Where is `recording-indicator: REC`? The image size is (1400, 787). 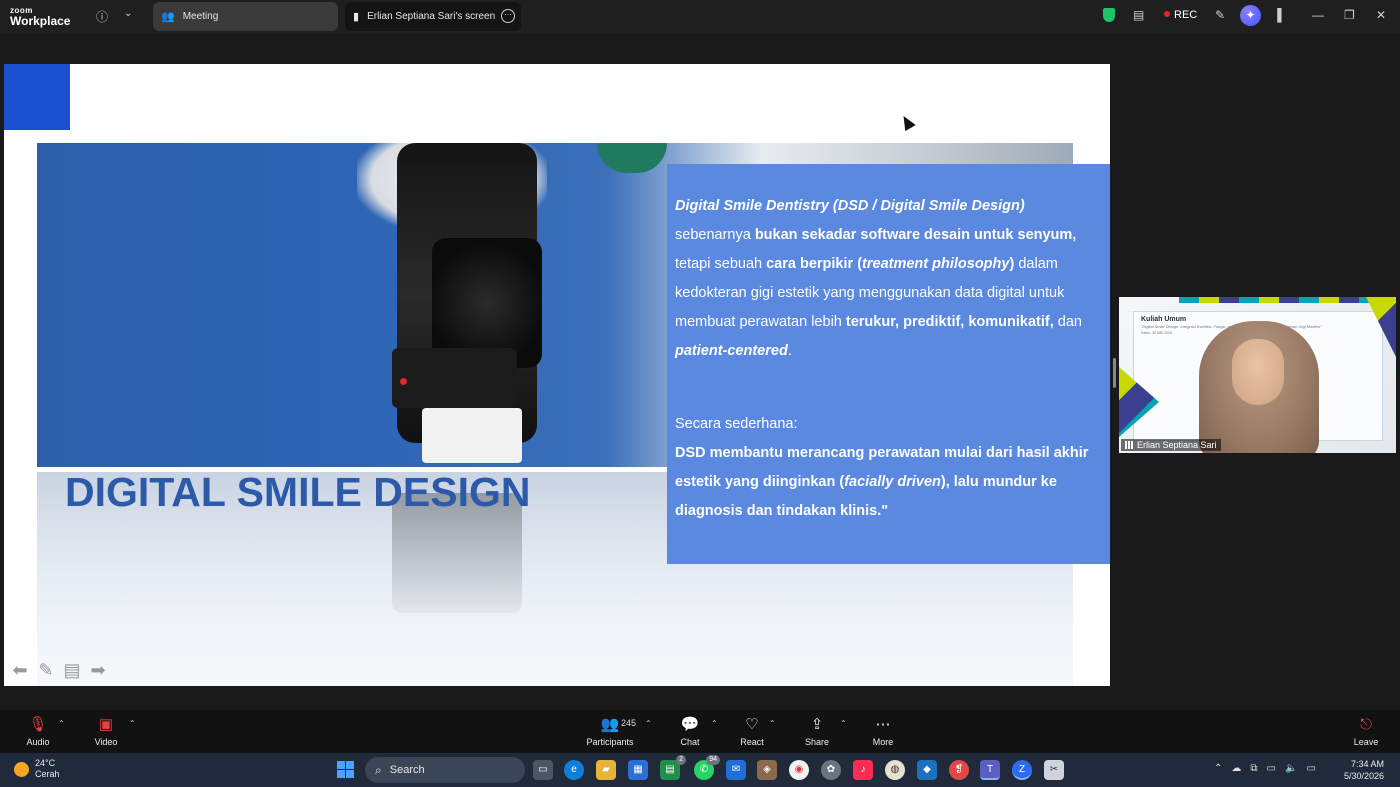
recording-indicator: REC is located at coordinates (1180, 15).